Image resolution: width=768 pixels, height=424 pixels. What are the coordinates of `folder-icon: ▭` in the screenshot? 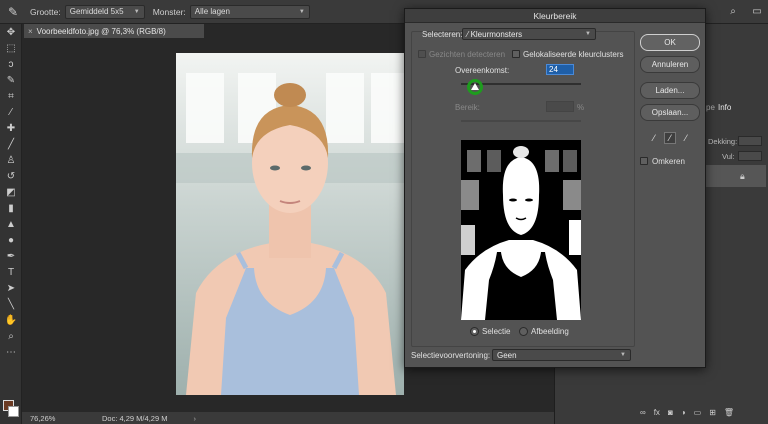 It's located at (698, 412).